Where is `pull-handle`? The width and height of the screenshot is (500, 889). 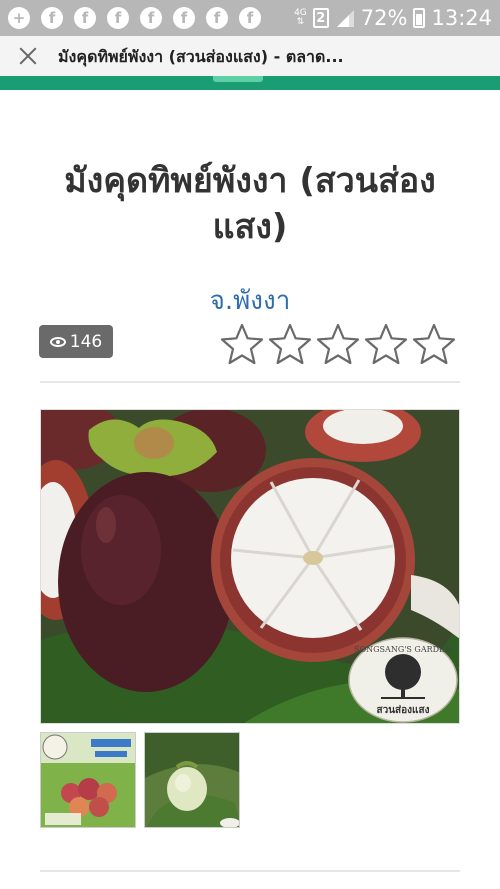
pull-handle is located at coordinates (238, 79).